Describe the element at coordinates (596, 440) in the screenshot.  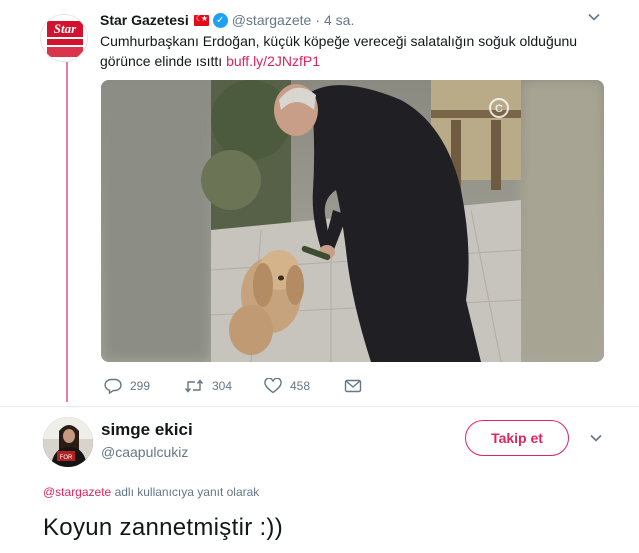
I see `reply-options-chevron-icon` at that location.